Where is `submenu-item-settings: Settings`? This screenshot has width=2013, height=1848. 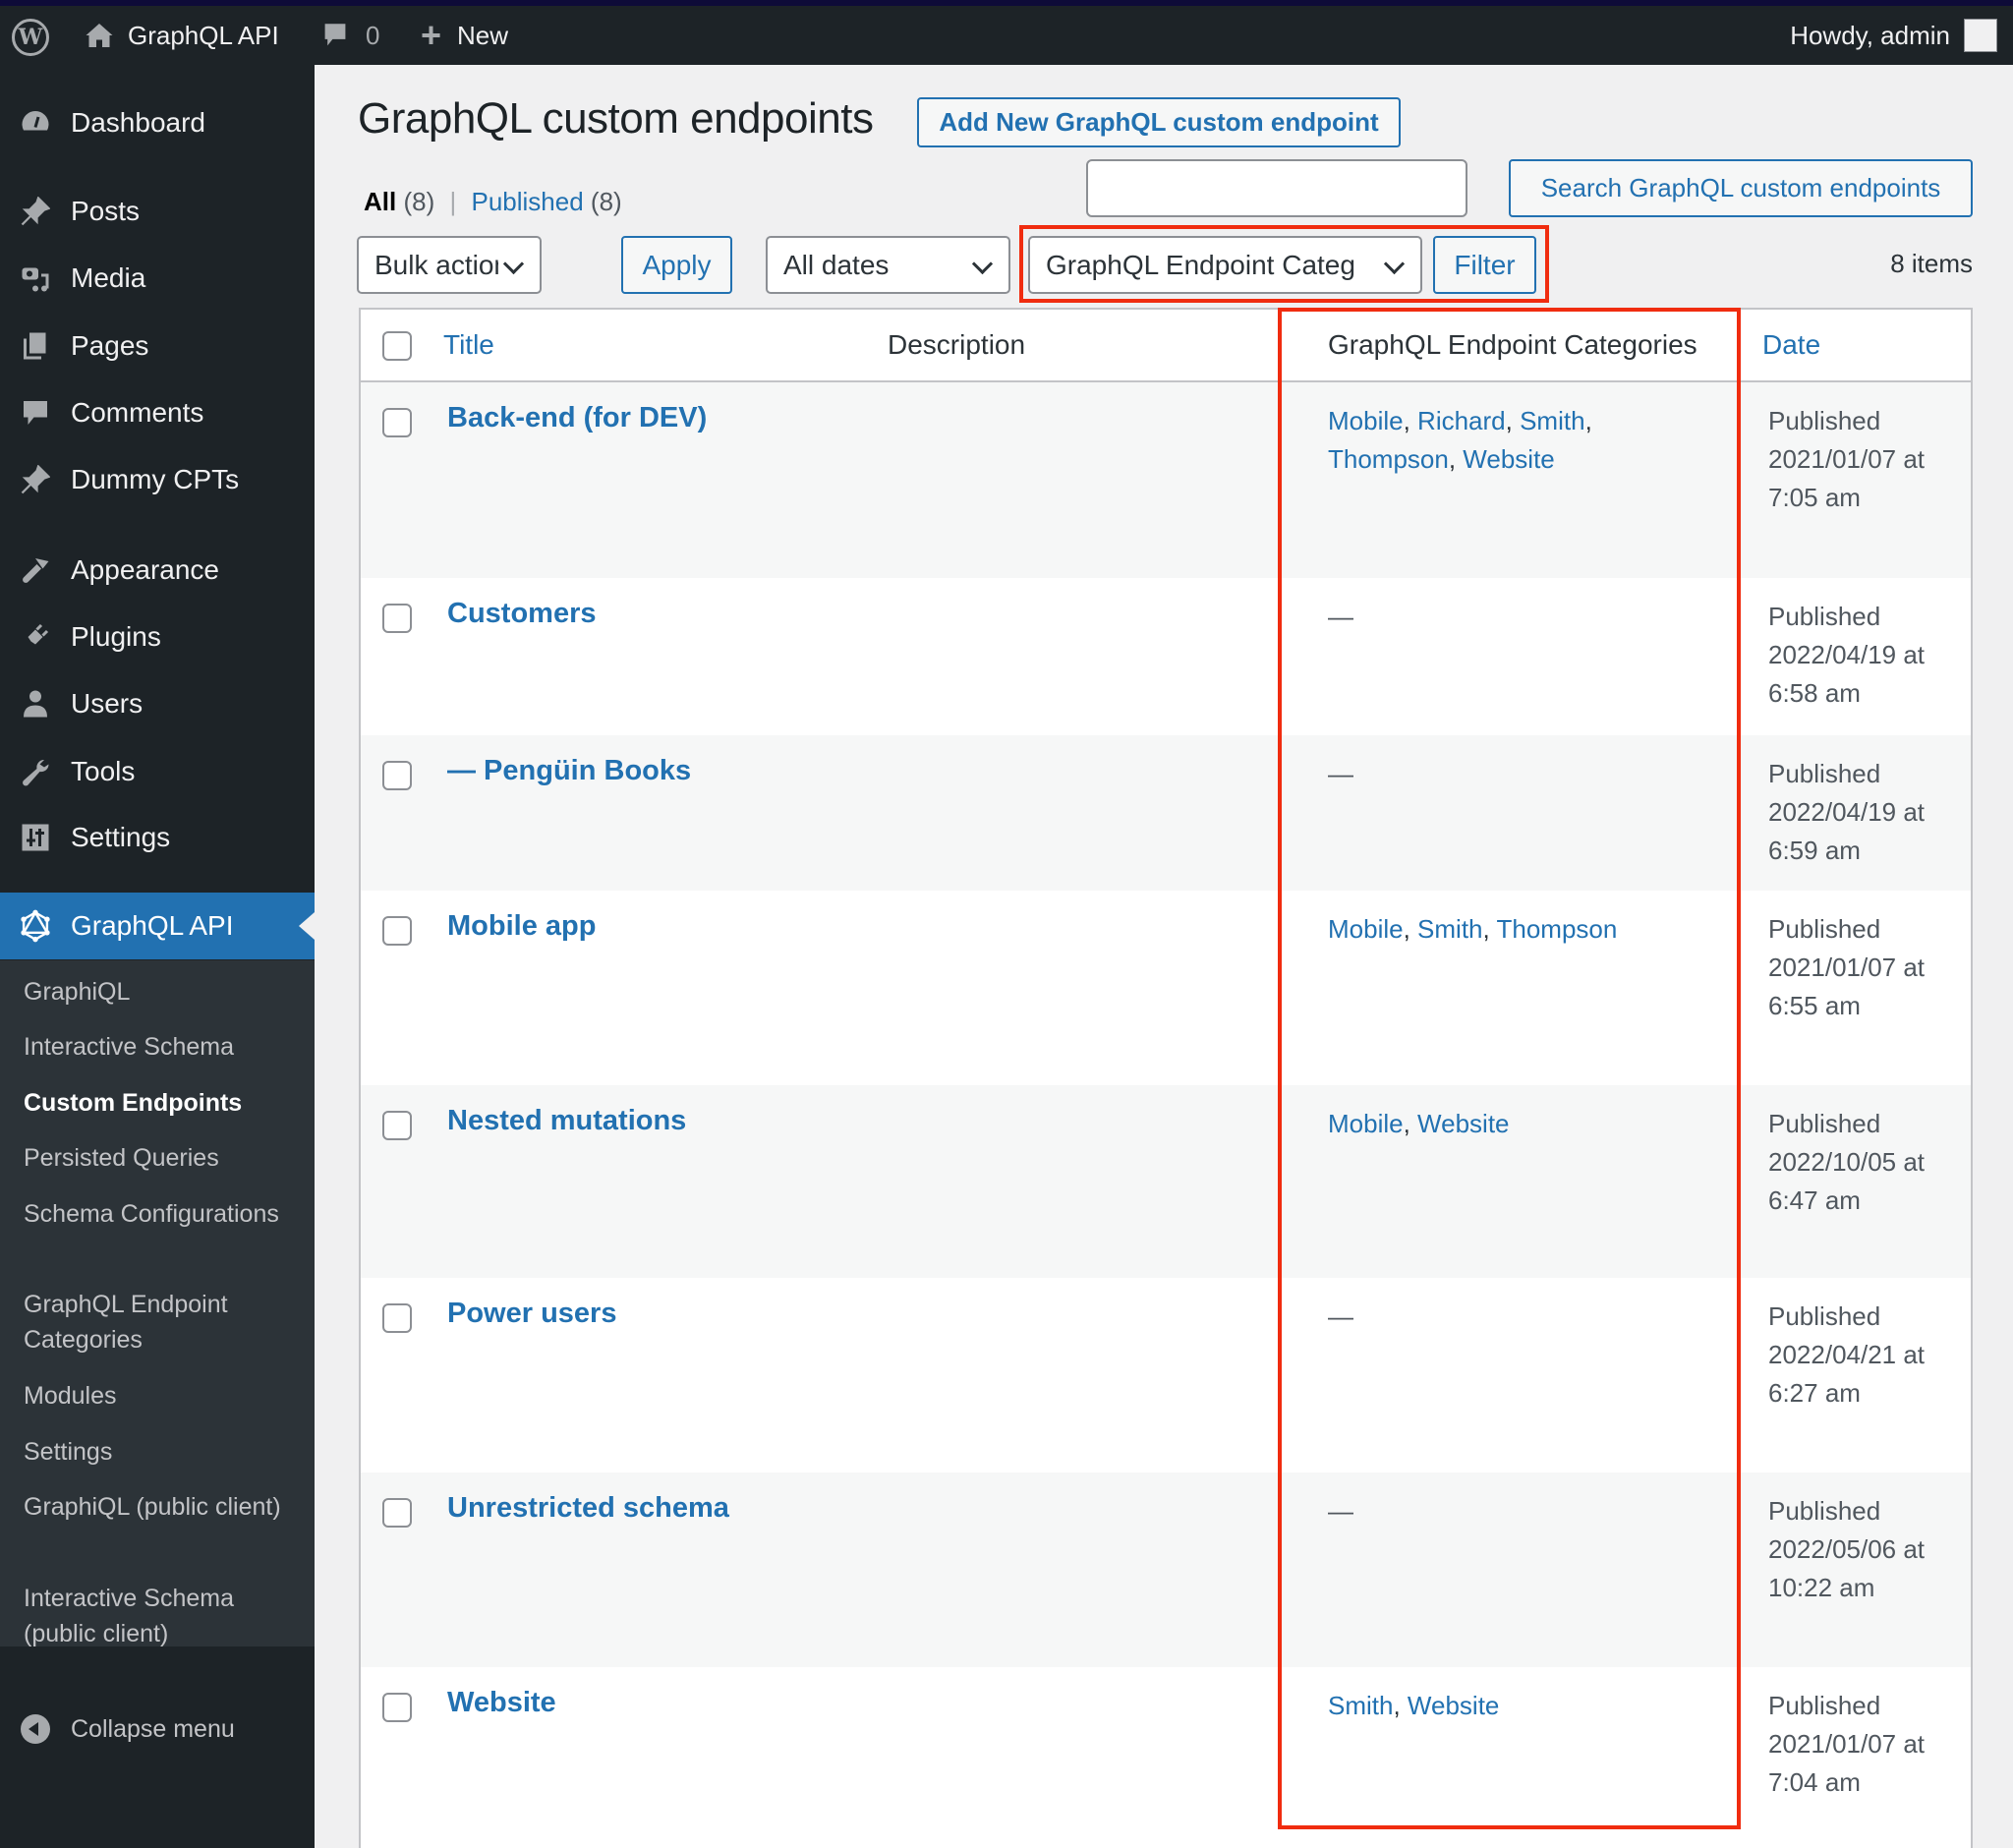
submenu-item-settings: Settings is located at coordinates (161, 1452).